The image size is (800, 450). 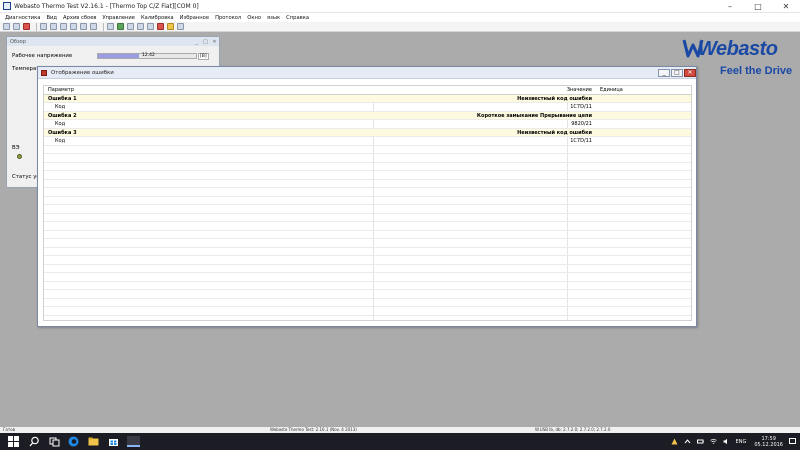 What do you see at coordinates (664, 72) in the screenshot?
I see `error-window-minimize-button: _` at bounding box center [664, 72].